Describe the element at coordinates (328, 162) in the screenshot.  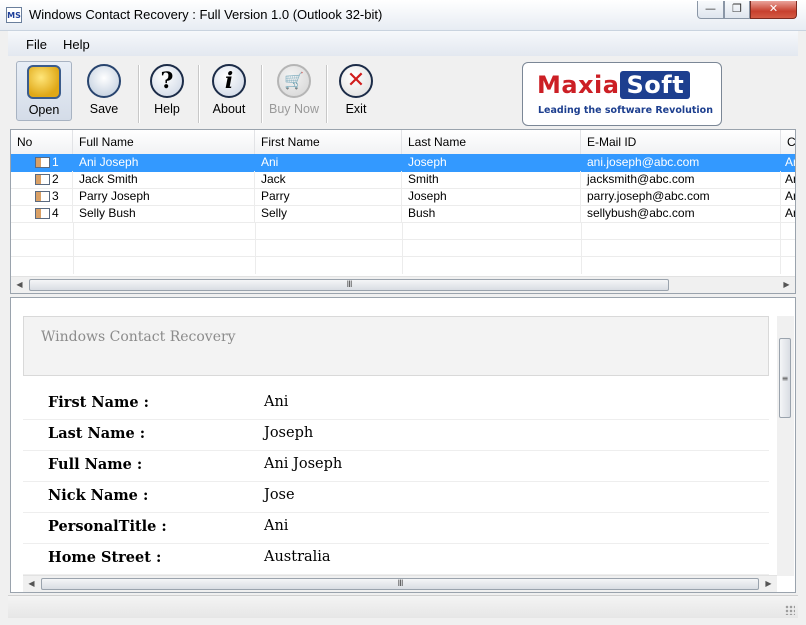
I see `cell-first-name: Ani` at that location.